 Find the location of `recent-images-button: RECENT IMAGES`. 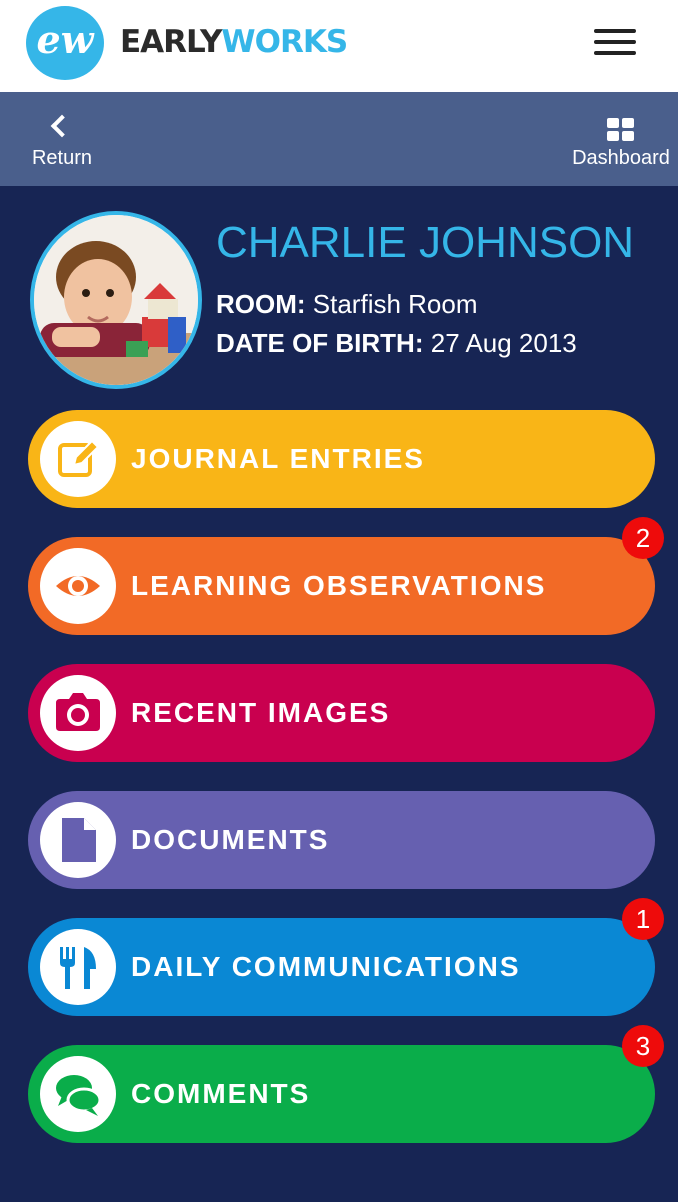

recent-images-button: RECENT IMAGES is located at coordinates (341, 713).